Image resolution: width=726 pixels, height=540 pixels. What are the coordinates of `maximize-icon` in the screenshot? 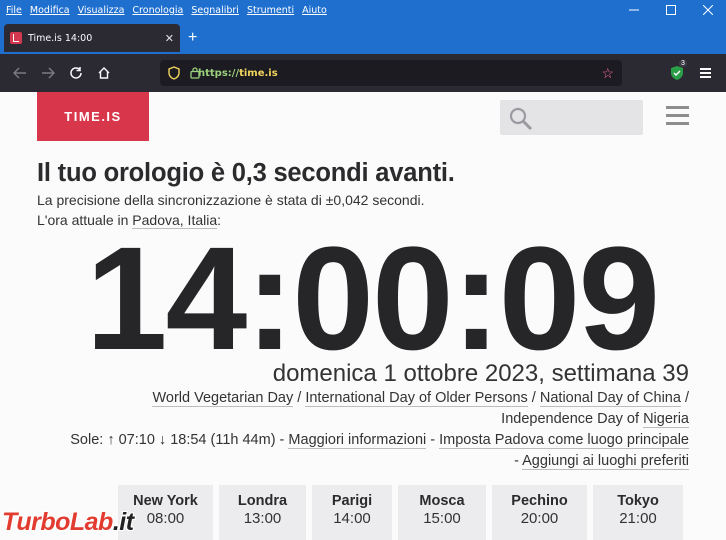 It's located at (670, 10).